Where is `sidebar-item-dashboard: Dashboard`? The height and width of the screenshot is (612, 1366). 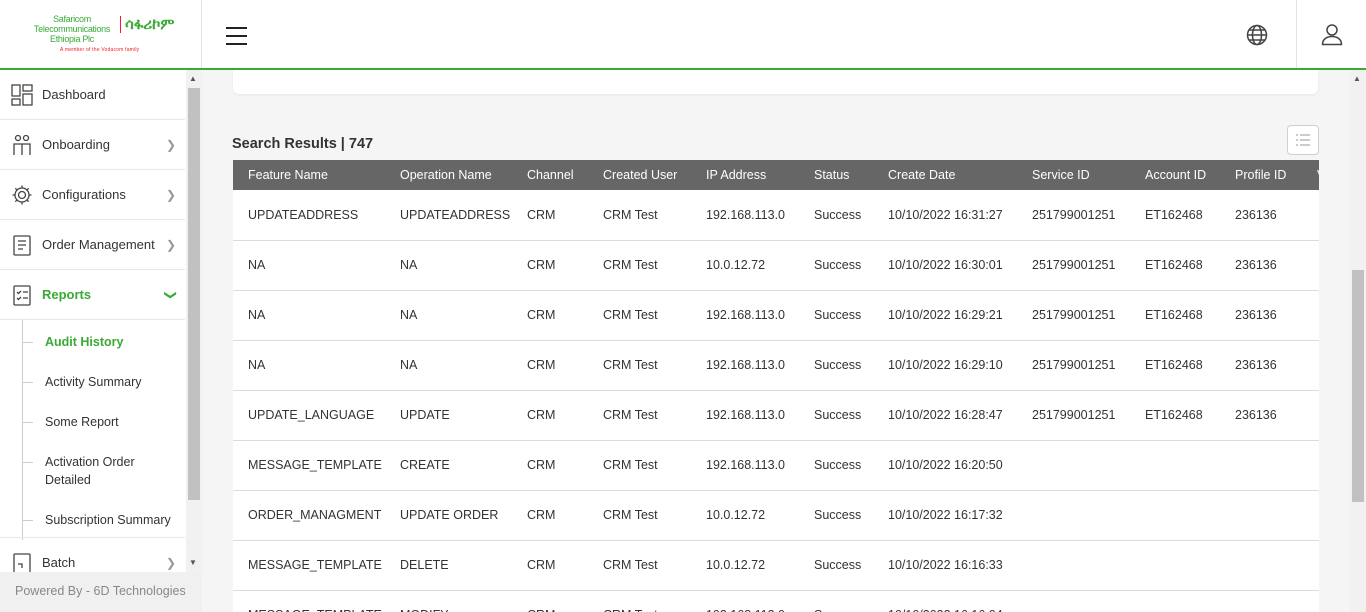 sidebar-item-dashboard: Dashboard is located at coordinates (92, 95).